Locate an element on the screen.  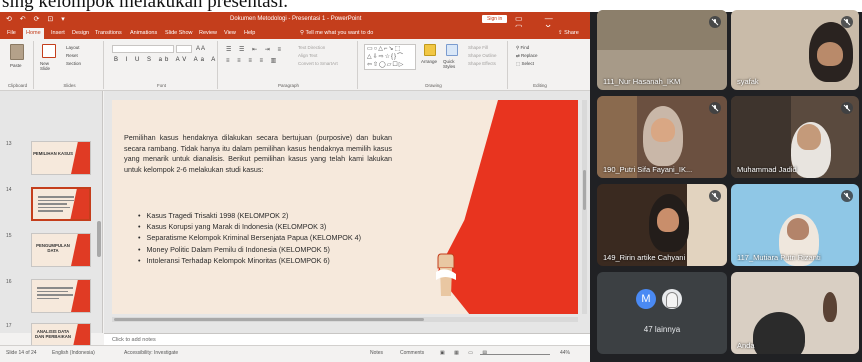
layout-button: Layout is located at coordinates (73, 47).